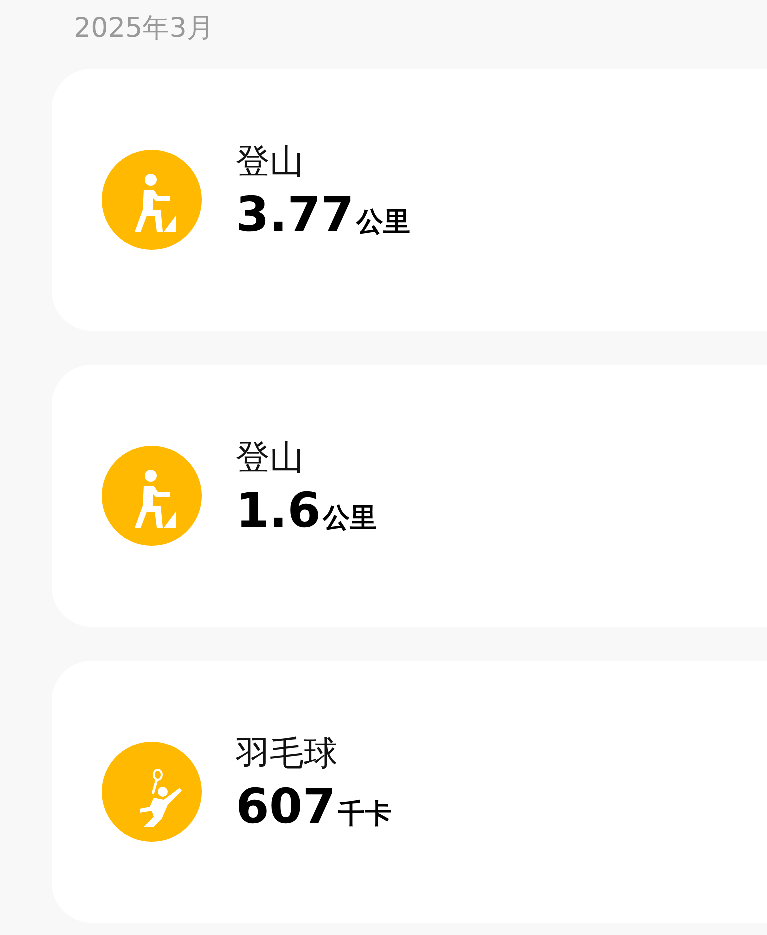 This screenshot has height=935, width=767. What do you see at coordinates (295, 214) in the screenshot?
I see `activity-value: 3.77` at bounding box center [295, 214].